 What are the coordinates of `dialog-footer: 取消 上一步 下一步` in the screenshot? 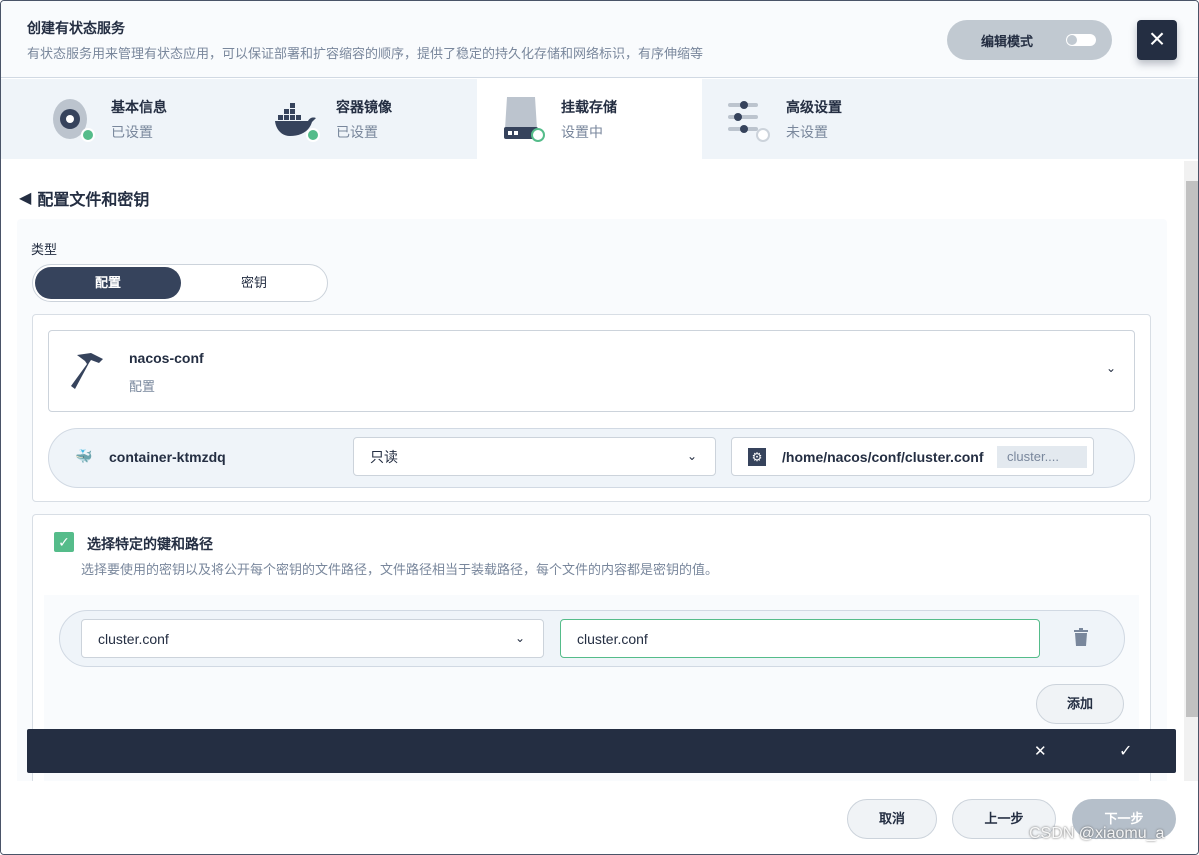 It's located at (599, 817).